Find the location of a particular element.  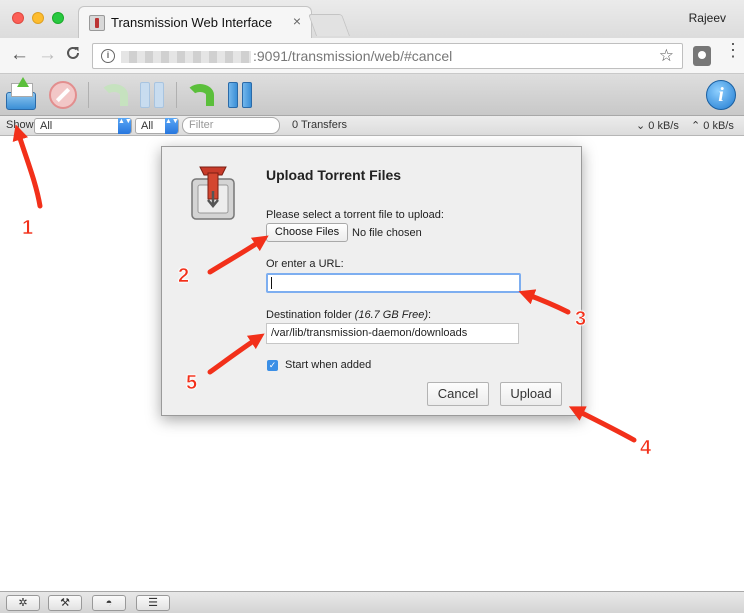

destination-folder-input: /var/lib/transmission-daemon/downloads is located at coordinates (392, 333).